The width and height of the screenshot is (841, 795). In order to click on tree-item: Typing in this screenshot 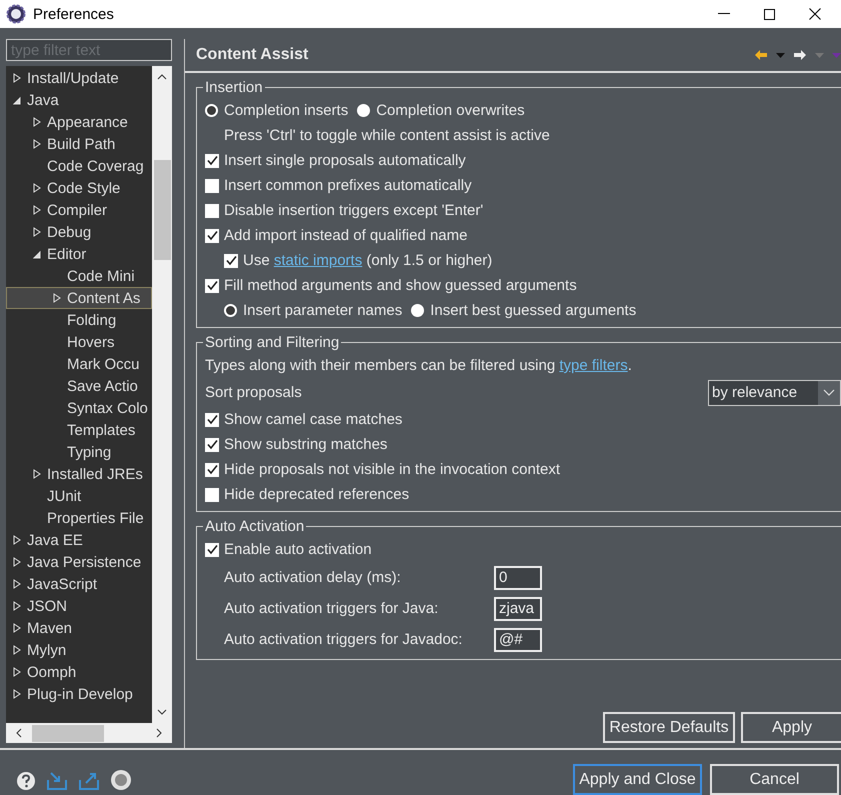, I will do `click(79, 452)`.